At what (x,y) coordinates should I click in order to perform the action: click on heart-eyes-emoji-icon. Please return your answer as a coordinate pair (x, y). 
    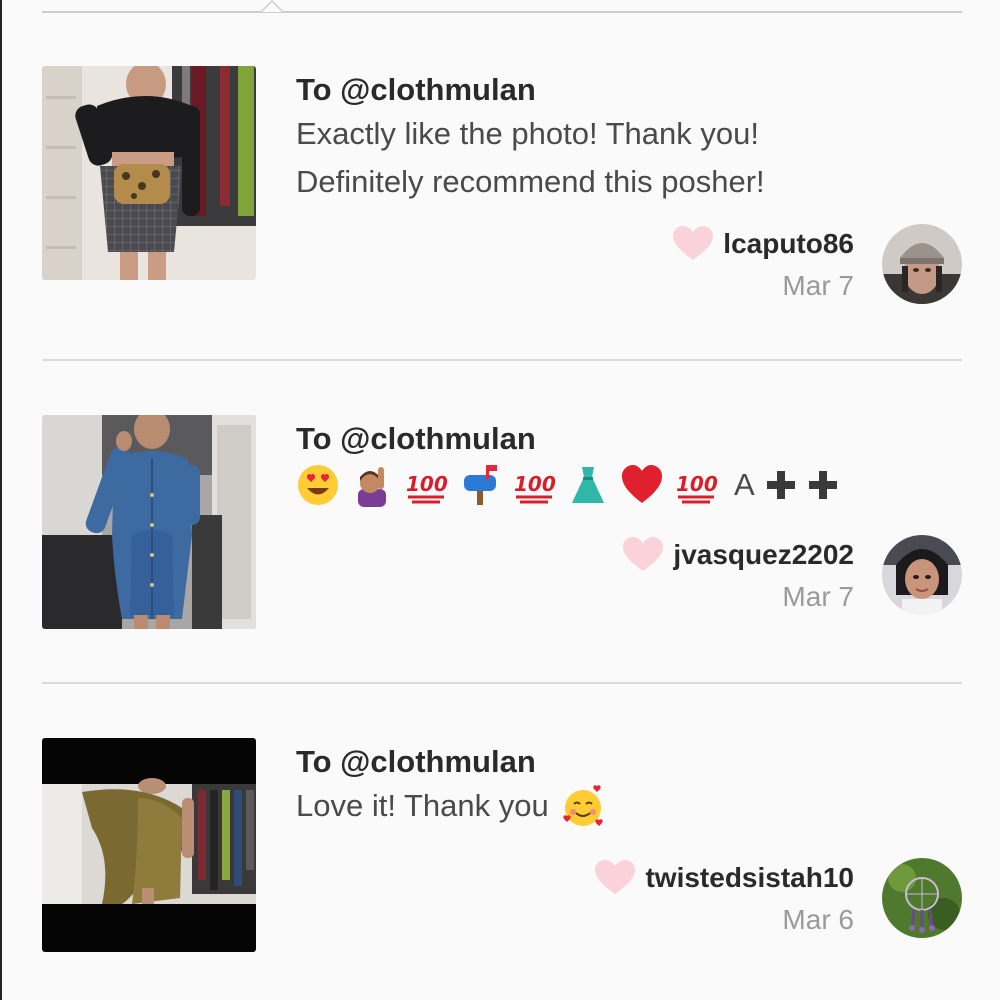
    Looking at the image, I should click on (318, 485).